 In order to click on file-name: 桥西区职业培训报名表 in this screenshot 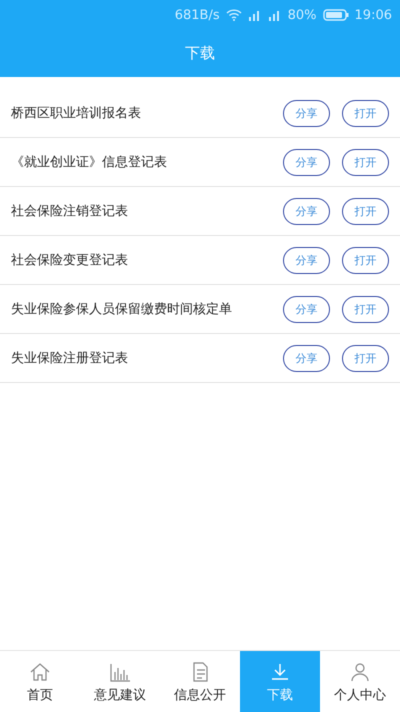, I will do `click(76, 113)`.